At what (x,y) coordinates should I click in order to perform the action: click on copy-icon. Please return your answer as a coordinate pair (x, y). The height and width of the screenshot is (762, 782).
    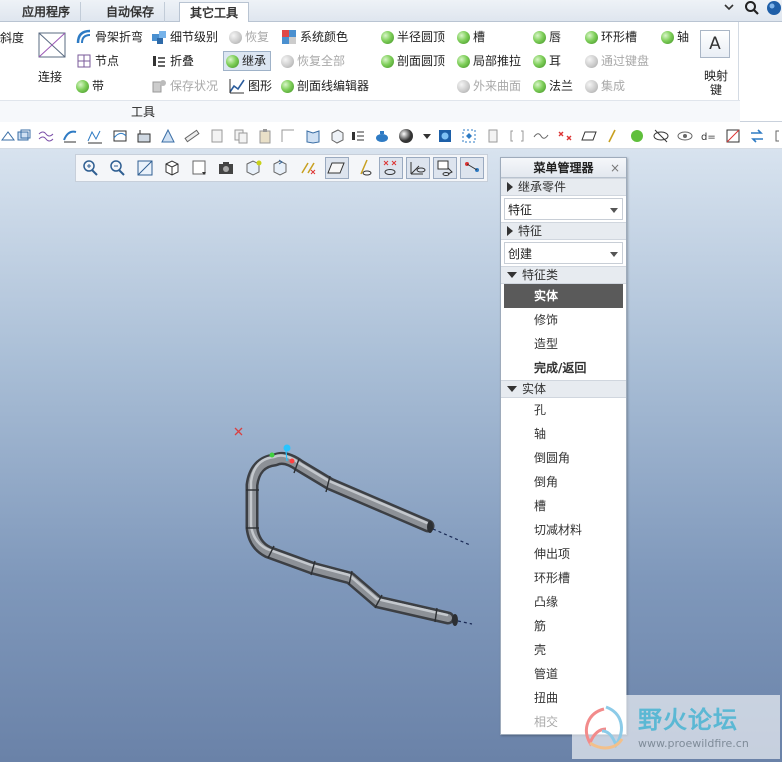
    Looking at the image, I should click on (241, 136).